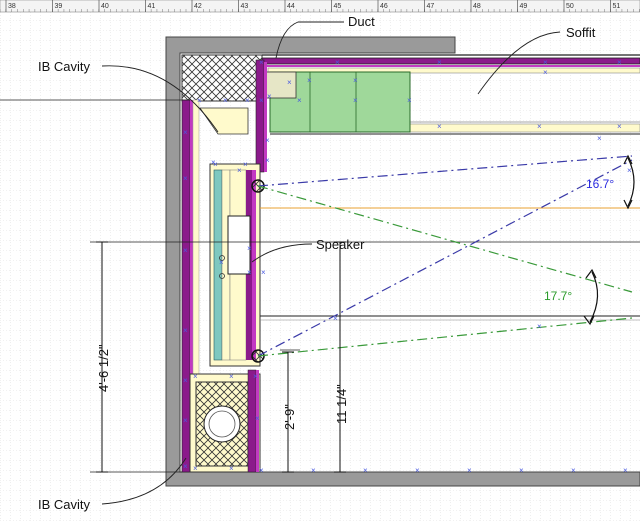  What do you see at coordinates (225, 421) in the screenshot?
I see `ib-cavity-bottom` at bounding box center [225, 421].